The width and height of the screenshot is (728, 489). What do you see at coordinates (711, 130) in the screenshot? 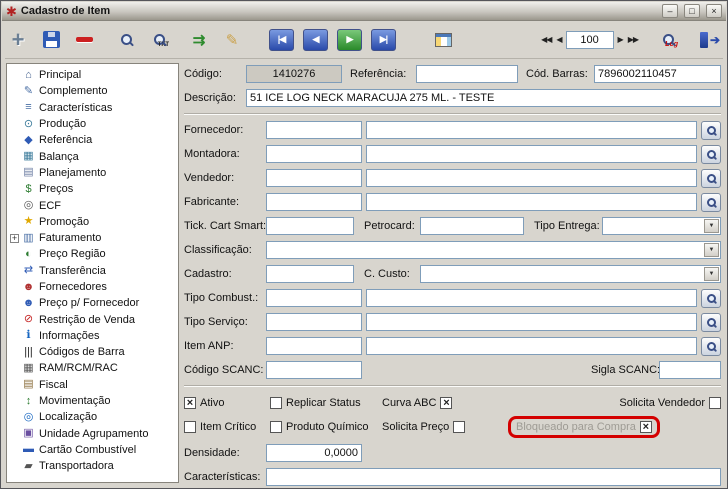
I see `fornecedor-lookup-button` at bounding box center [711, 130].